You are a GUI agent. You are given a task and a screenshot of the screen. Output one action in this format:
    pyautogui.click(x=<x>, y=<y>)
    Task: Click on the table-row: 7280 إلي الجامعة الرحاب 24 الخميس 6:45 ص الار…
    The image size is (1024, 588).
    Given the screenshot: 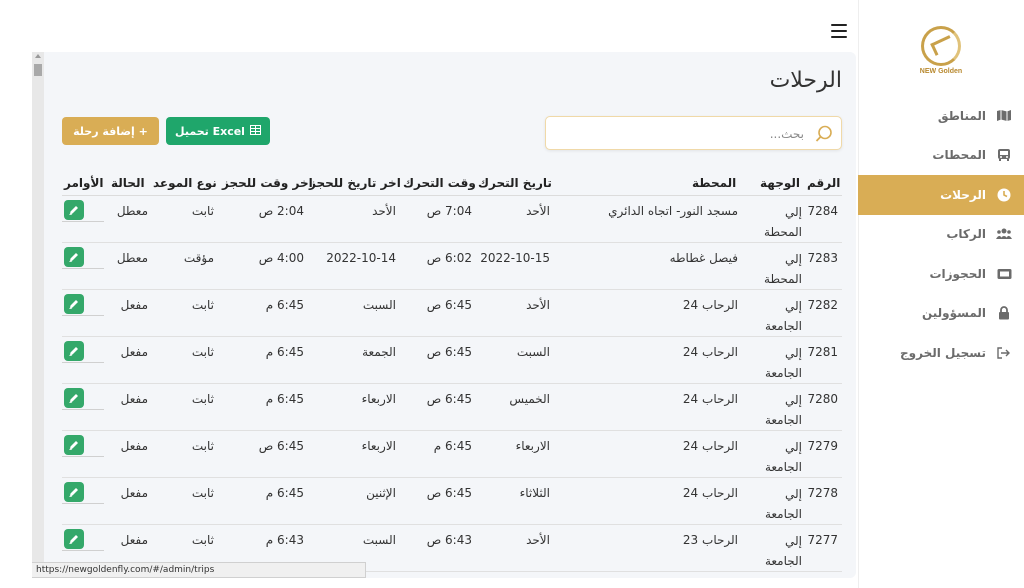 What is the action you would take?
    pyautogui.click(x=452, y=407)
    